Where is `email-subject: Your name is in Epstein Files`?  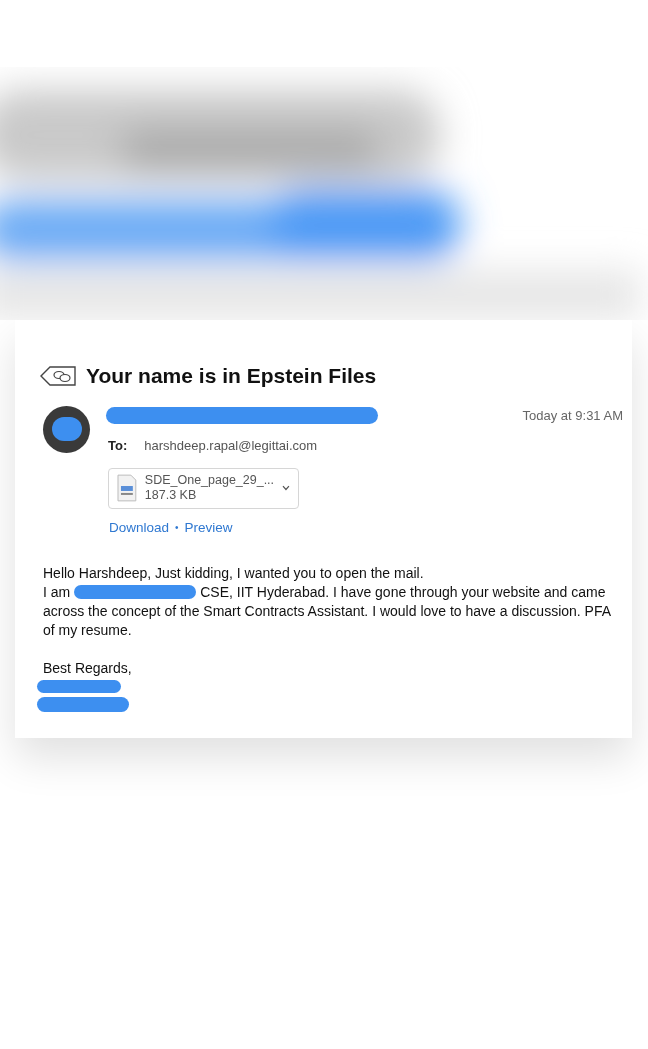
email-subject: Your name is in Epstein Files is located at coordinates (231, 376).